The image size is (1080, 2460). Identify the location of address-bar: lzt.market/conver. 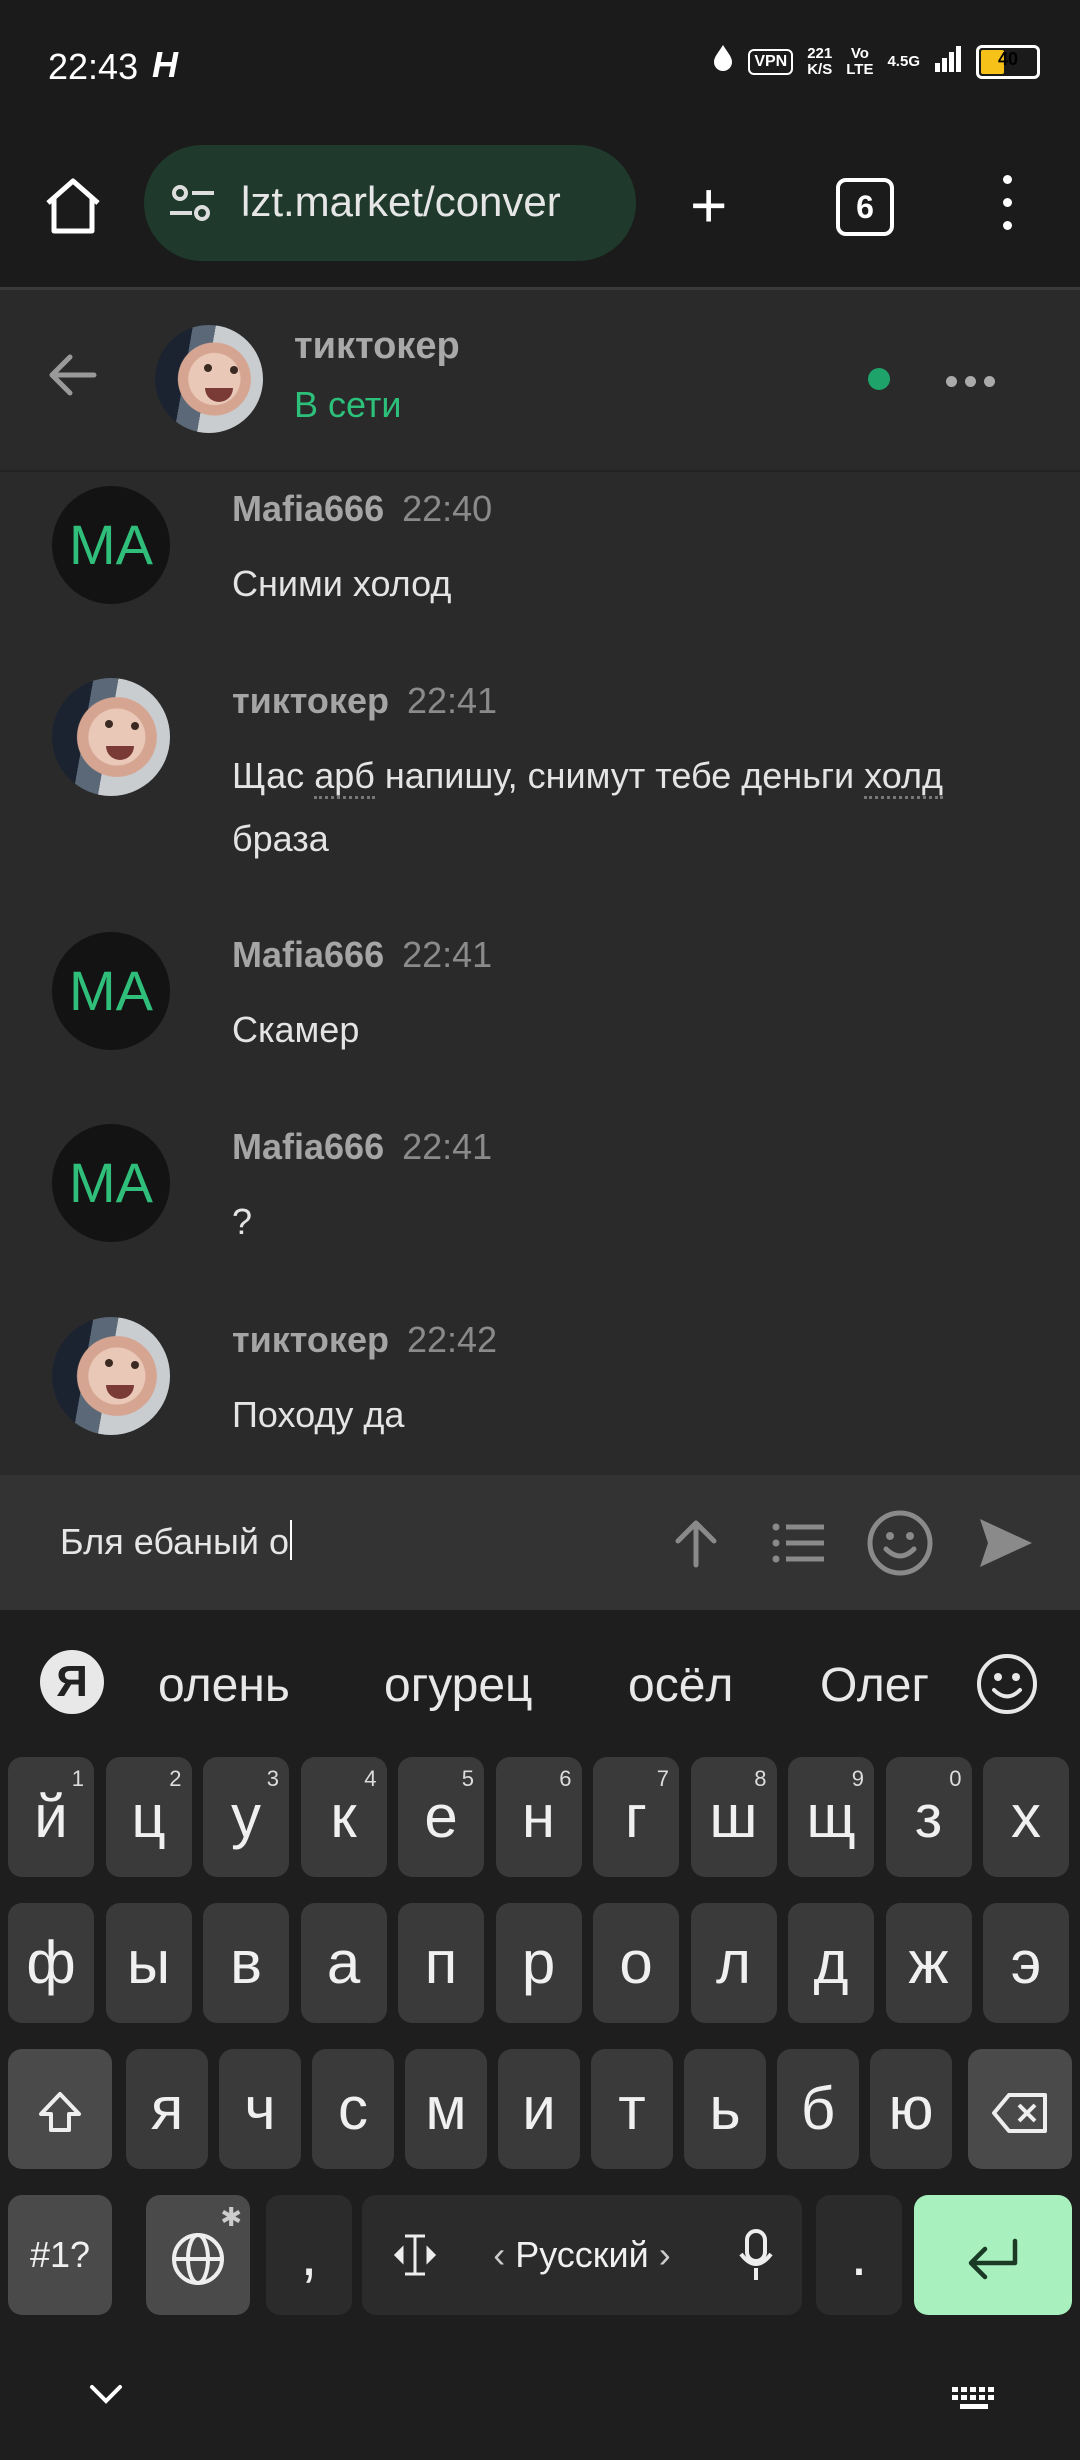
(390, 203).